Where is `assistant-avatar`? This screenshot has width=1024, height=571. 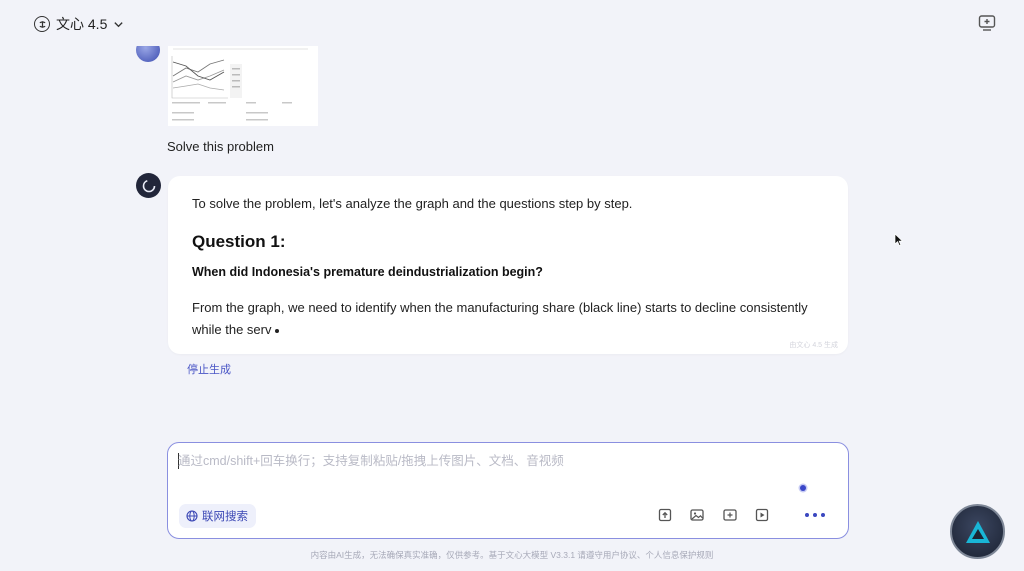
assistant-avatar is located at coordinates (148, 185).